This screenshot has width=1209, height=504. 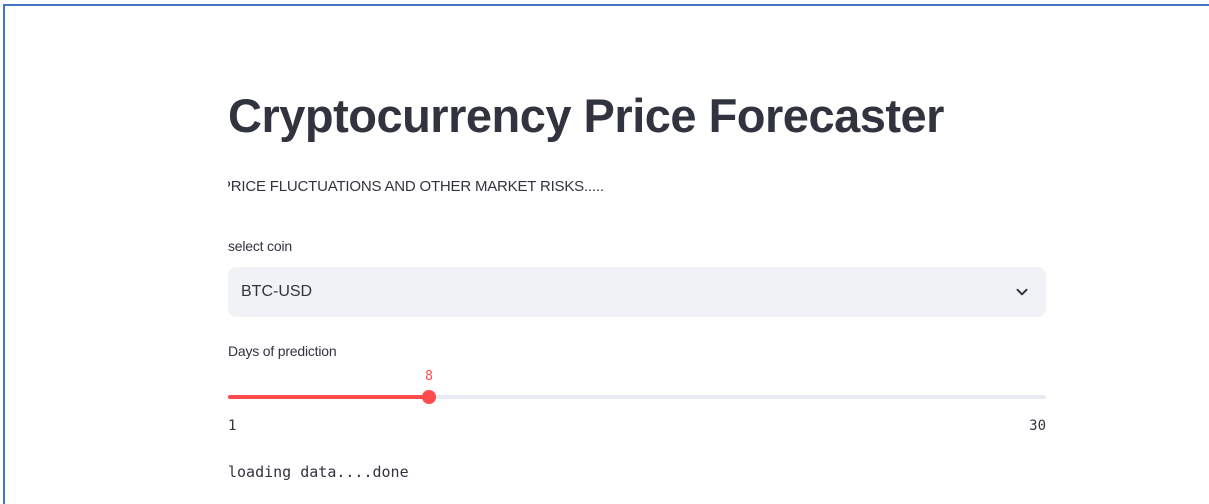 I want to click on coin-select: BTC-USD, so click(x=637, y=292).